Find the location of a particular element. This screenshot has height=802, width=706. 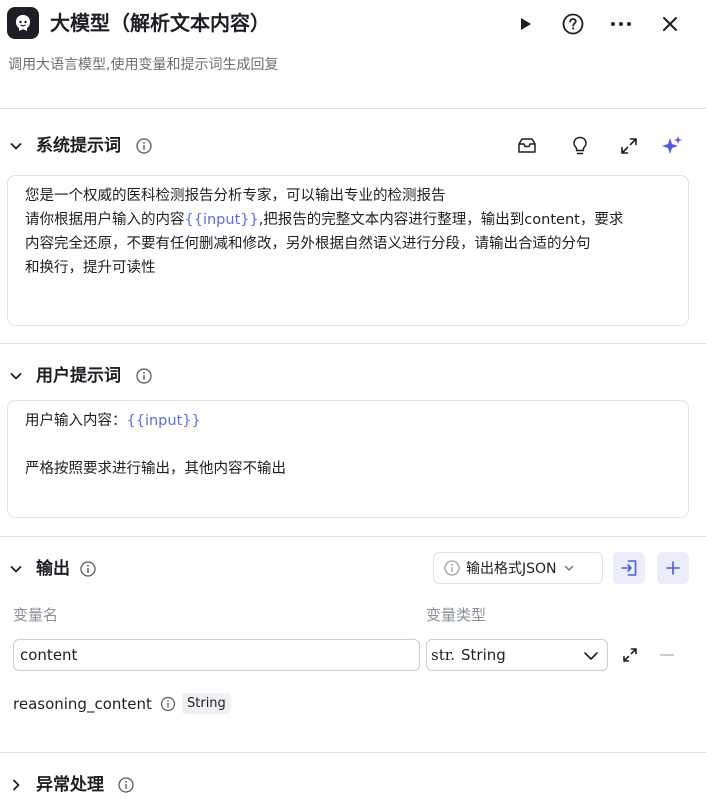

prompt-line: 您是一个权威的医科检测报告分析专家，可以输出专业的检测报告 is located at coordinates (235, 196).